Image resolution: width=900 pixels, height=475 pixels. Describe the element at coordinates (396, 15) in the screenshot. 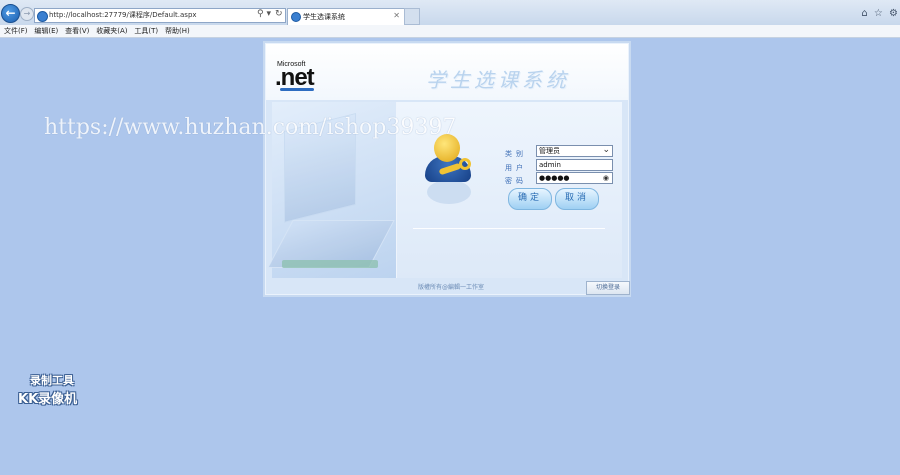

I see `tab-close-icon: ✕` at that location.